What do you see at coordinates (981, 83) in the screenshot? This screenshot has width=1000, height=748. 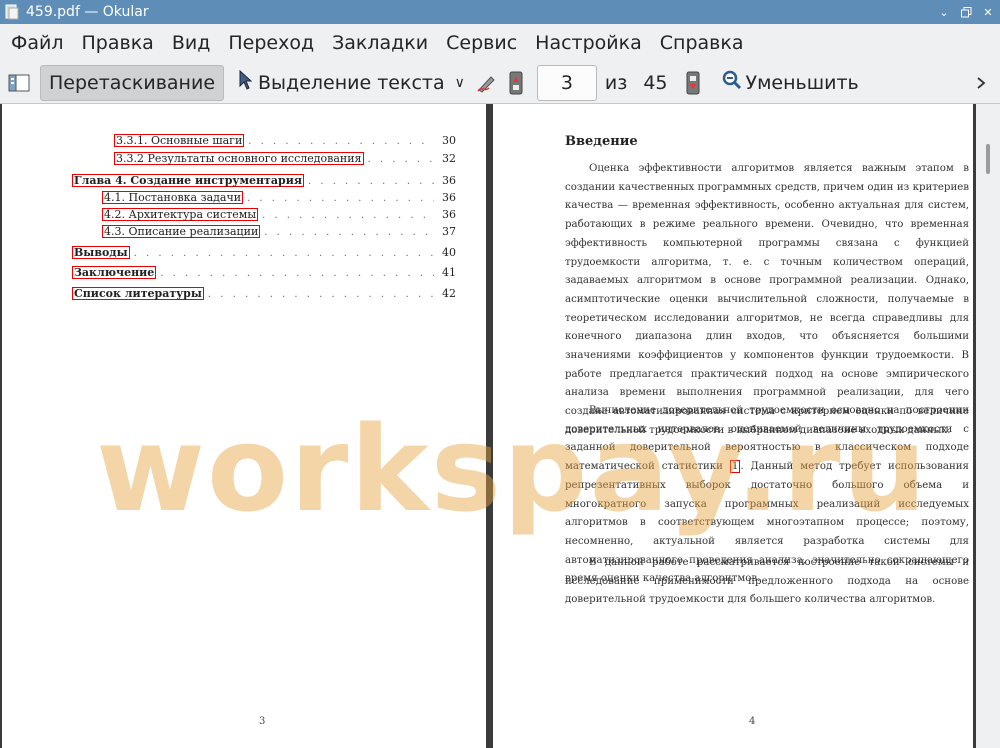 I see `toolbar-overflow-chevron-icon` at bounding box center [981, 83].